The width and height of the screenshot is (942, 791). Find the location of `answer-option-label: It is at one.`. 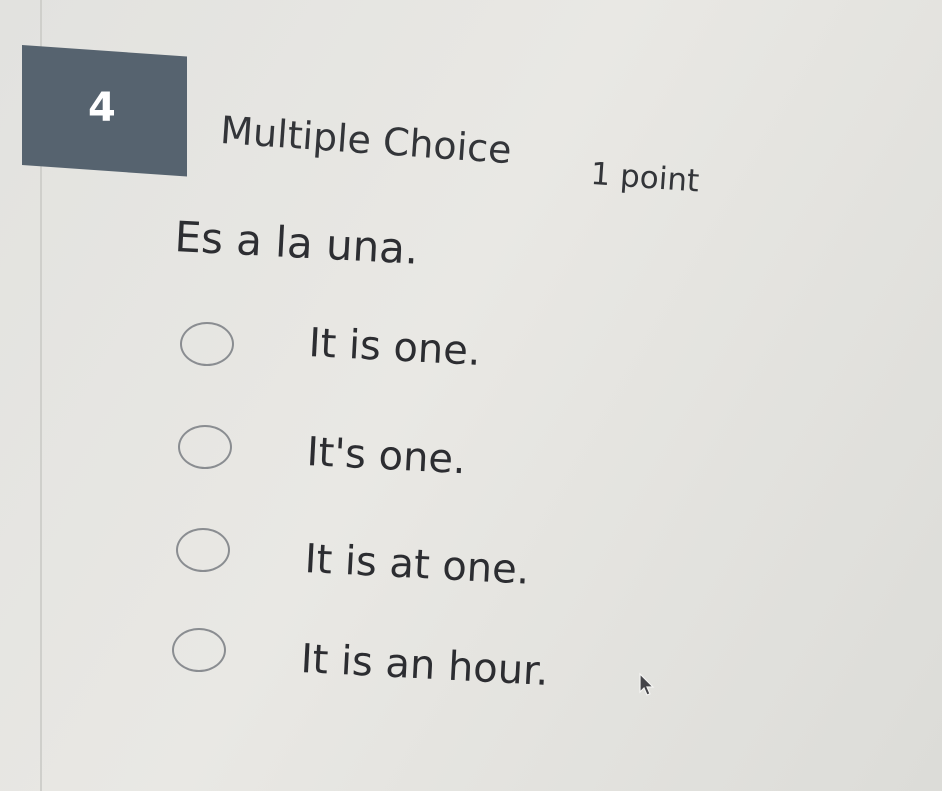

answer-option-label: It is at one. is located at coordinates (417, 565).